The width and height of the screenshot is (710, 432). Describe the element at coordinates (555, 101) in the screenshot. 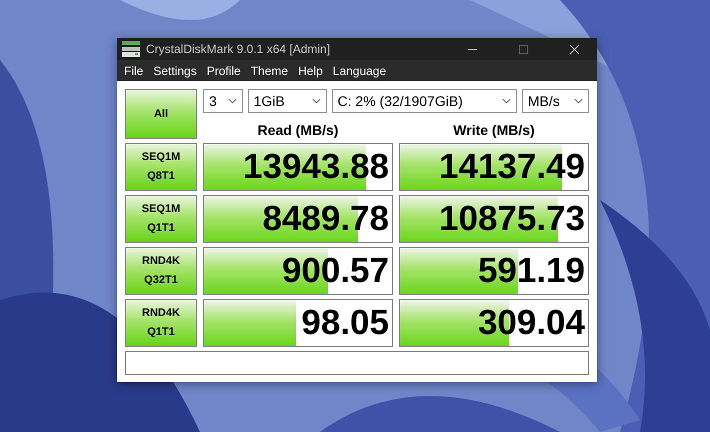

I see `dropdown: MB/s` at that location.